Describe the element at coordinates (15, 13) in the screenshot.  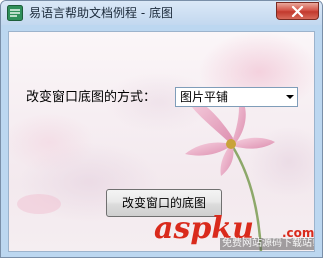
I see `app-logo-icon` at that location.